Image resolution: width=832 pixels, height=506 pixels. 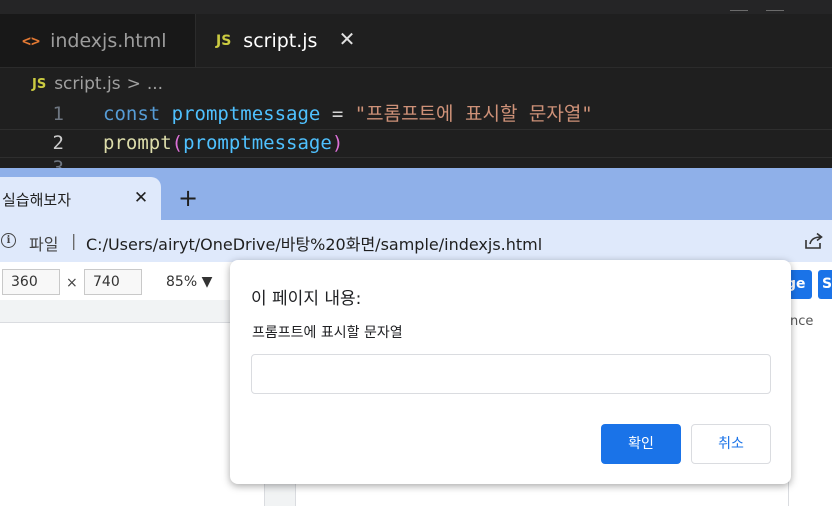 What do you see at coordinates (37, 200) in the screenshot?
I see `browser-tab-title: 실습해보자` at bounding box center [37, 200].